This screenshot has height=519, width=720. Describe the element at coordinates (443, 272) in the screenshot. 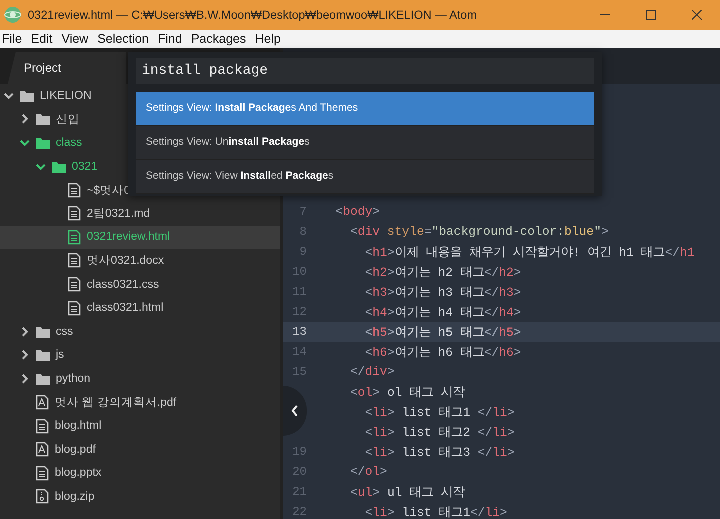

I see `code-line: <h2>여기는 h2 태그</h2>` at that location.